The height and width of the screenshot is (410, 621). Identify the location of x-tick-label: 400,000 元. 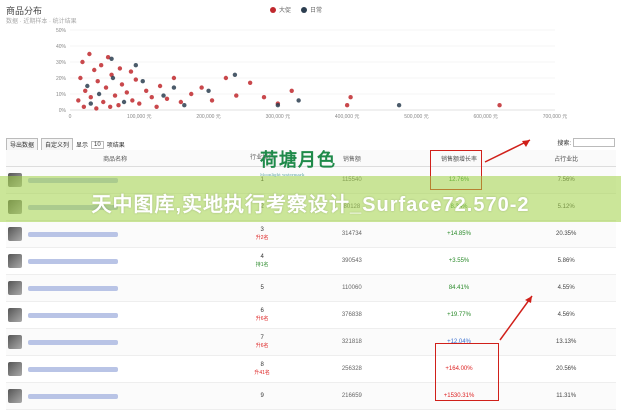
(347, 117).